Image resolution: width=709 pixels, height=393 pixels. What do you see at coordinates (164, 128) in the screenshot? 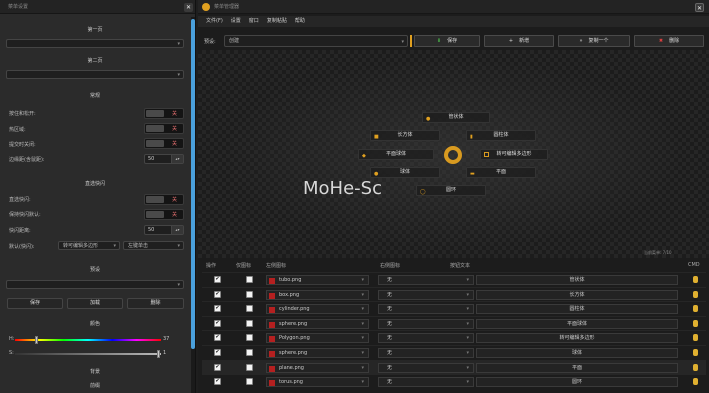
I see `hot-area-toggle: 关` at bounding box center [164, 128].